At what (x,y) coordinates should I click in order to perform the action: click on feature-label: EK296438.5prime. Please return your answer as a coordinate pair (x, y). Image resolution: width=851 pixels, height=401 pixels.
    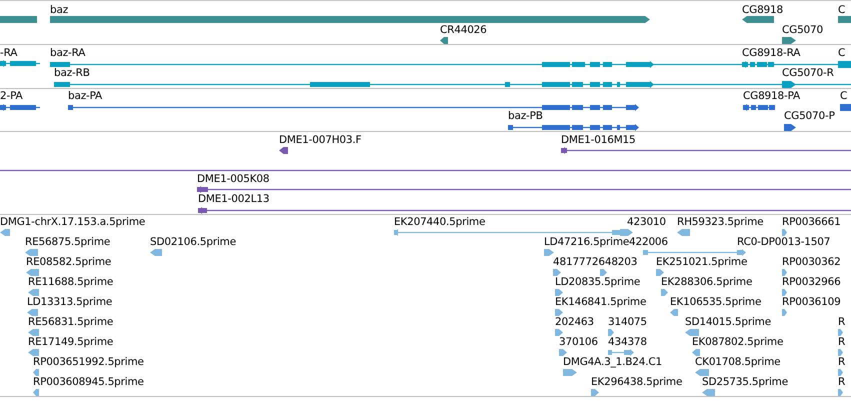
    Looking at the image, I should click on (636, 382).